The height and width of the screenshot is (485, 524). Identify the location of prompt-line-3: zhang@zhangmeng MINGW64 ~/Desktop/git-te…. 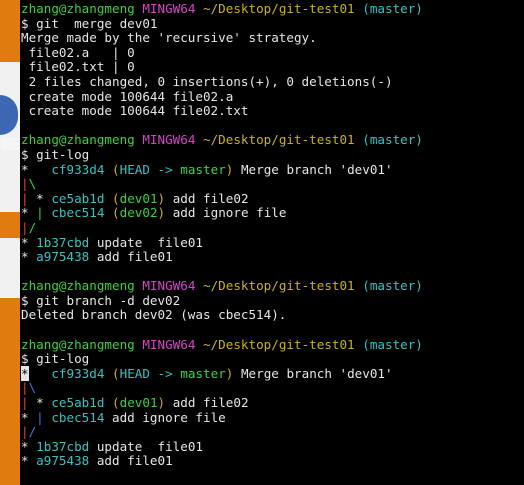
(222, 286).